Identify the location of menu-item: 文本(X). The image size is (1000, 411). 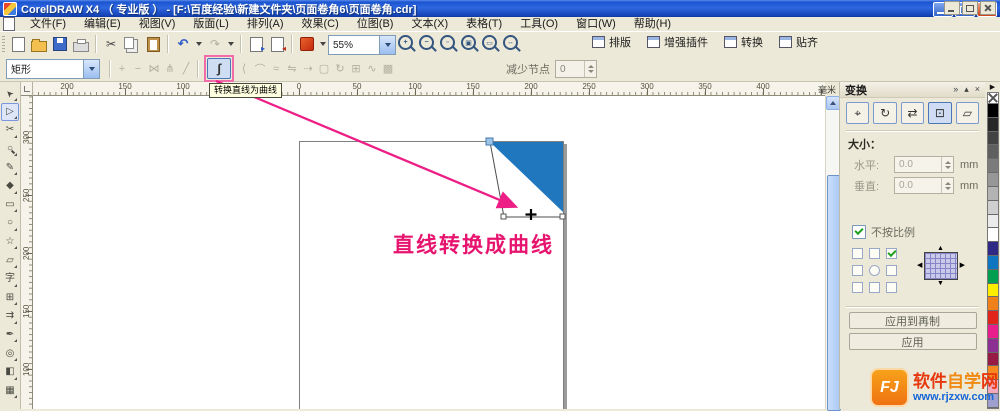
(429, 24).